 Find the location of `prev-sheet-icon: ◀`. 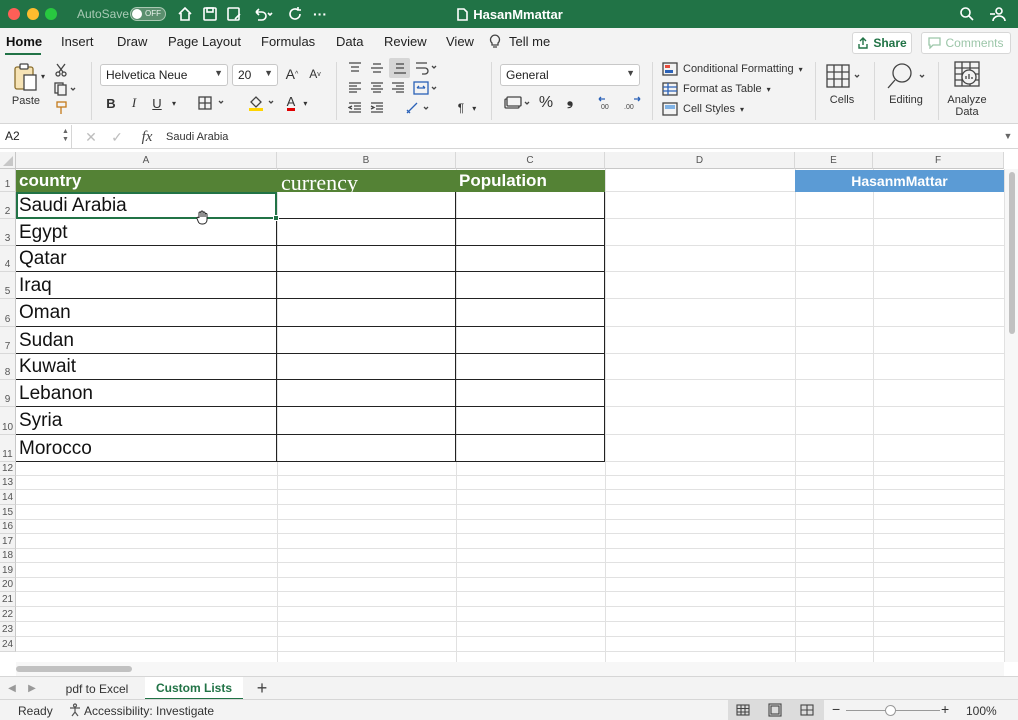

prev-sheet-icon: ◀ is located at coordinates (12, 688).